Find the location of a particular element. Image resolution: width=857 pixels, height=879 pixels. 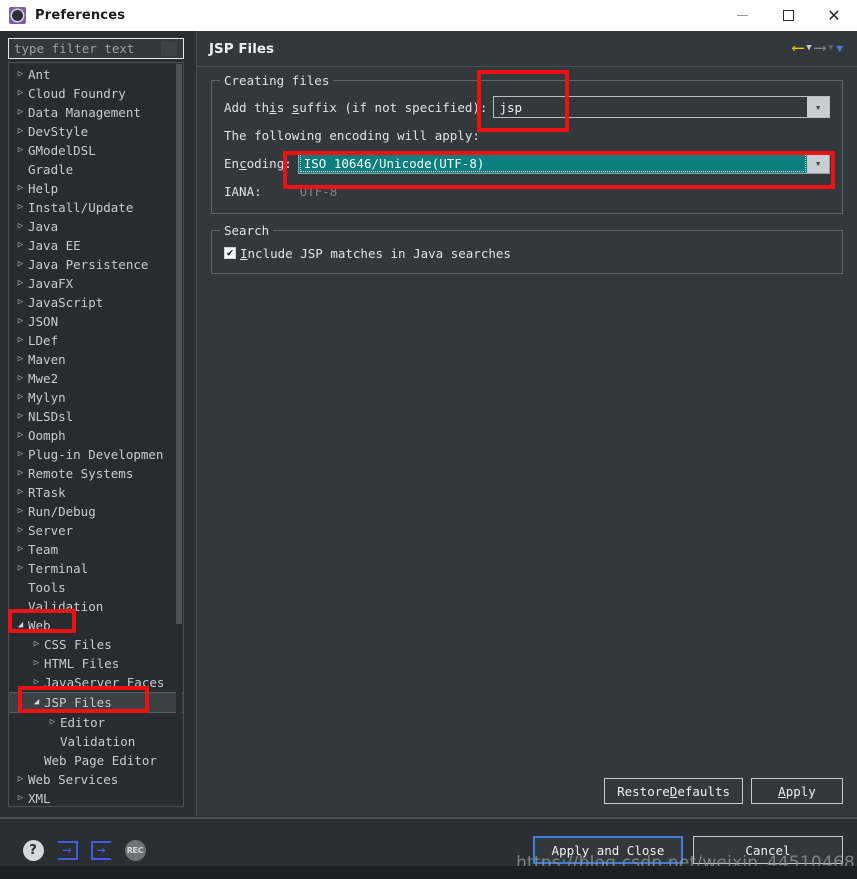

encoding-chevron-down-icon: ▾ is located at coordinates (818, 163).